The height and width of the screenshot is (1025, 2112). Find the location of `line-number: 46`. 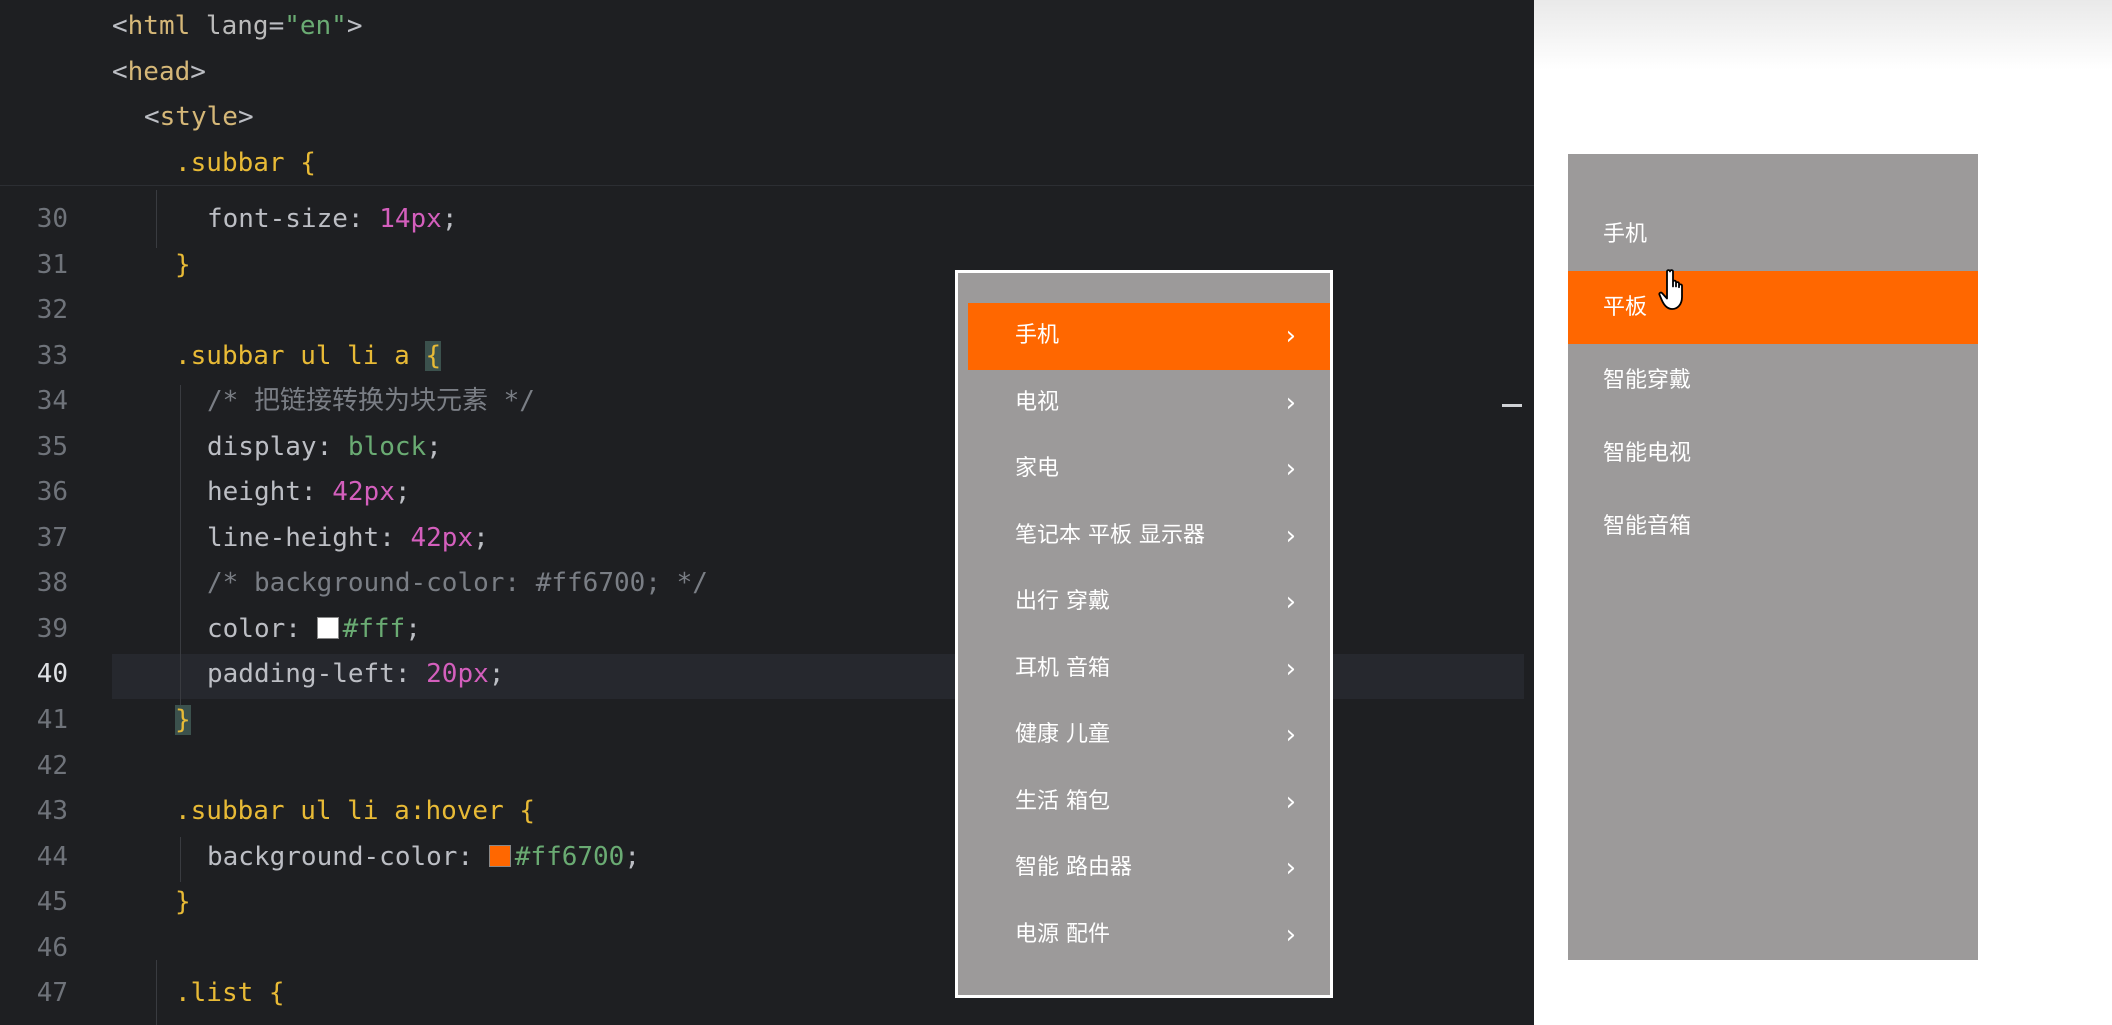

line-number: 46 is located at coordinates (52, 948).